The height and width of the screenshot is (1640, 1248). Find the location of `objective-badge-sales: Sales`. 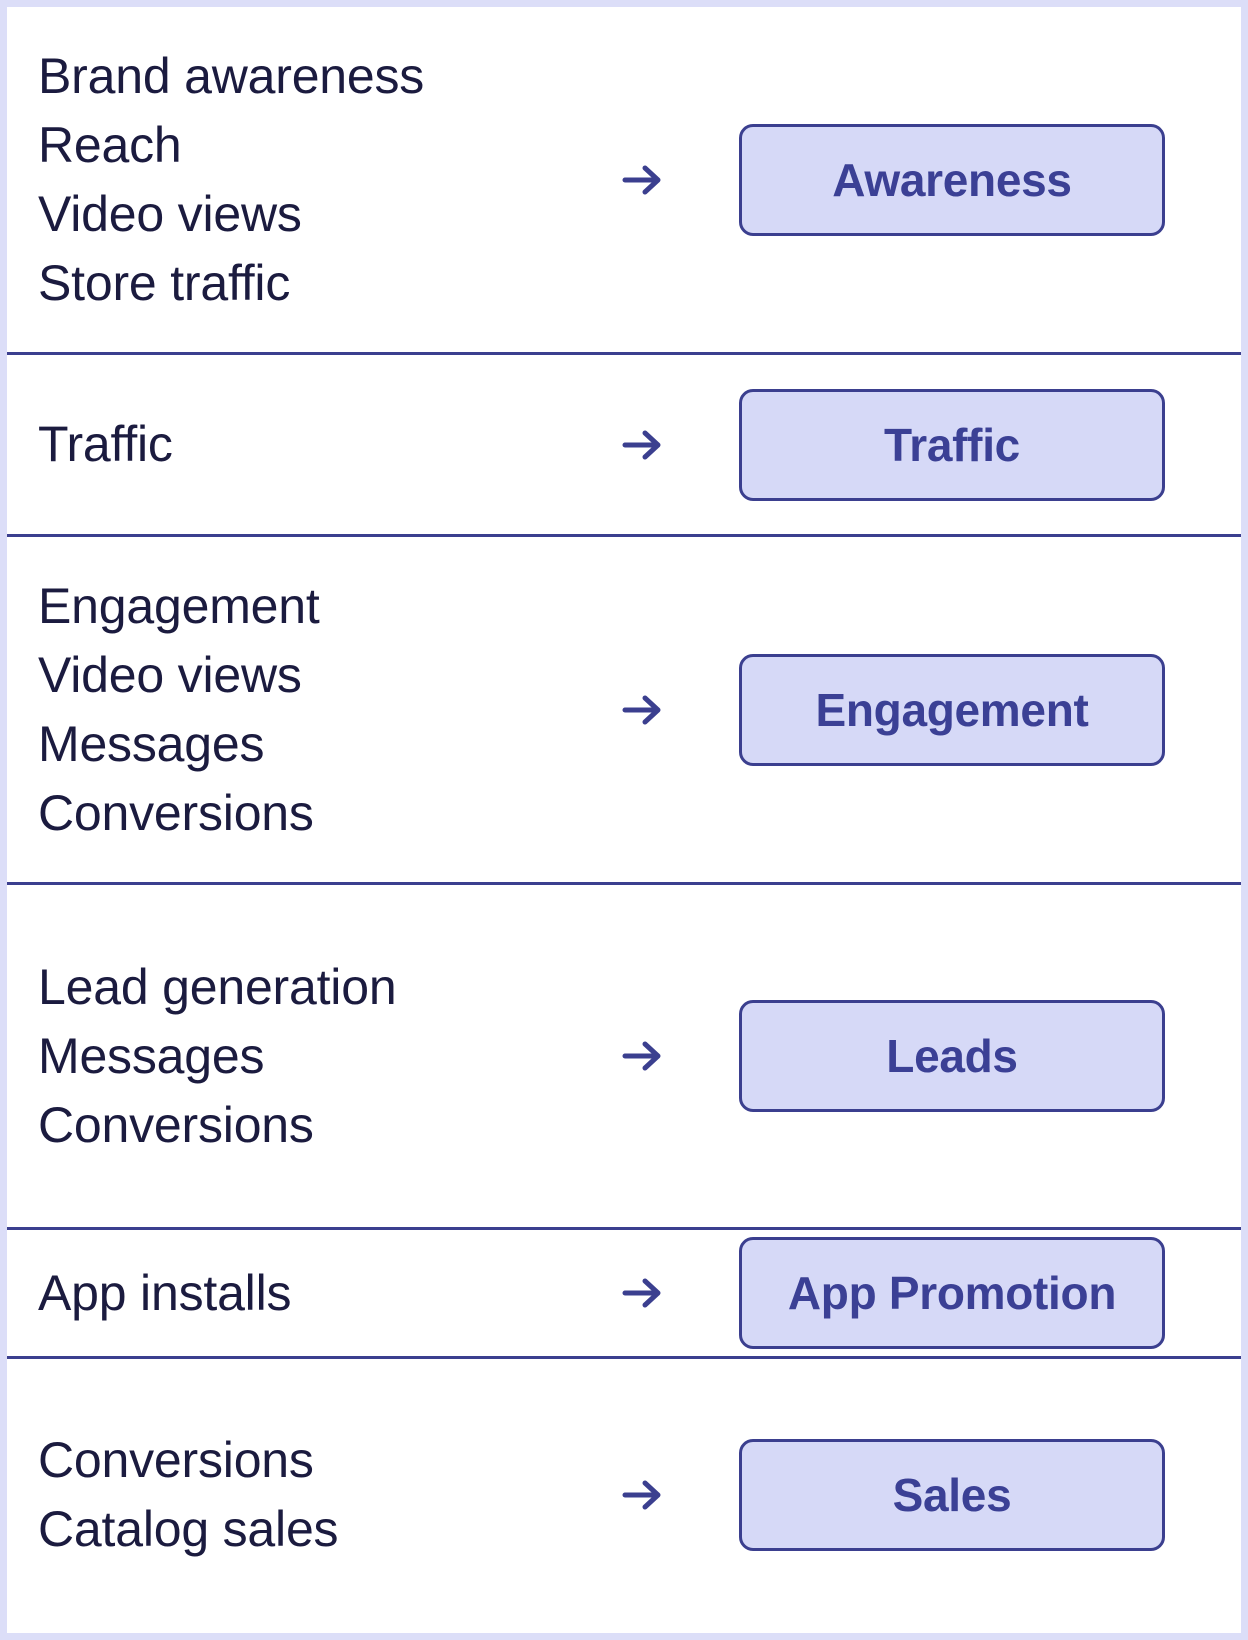

objective-badge-sales: Sales is located at coordinates (952, 1495).